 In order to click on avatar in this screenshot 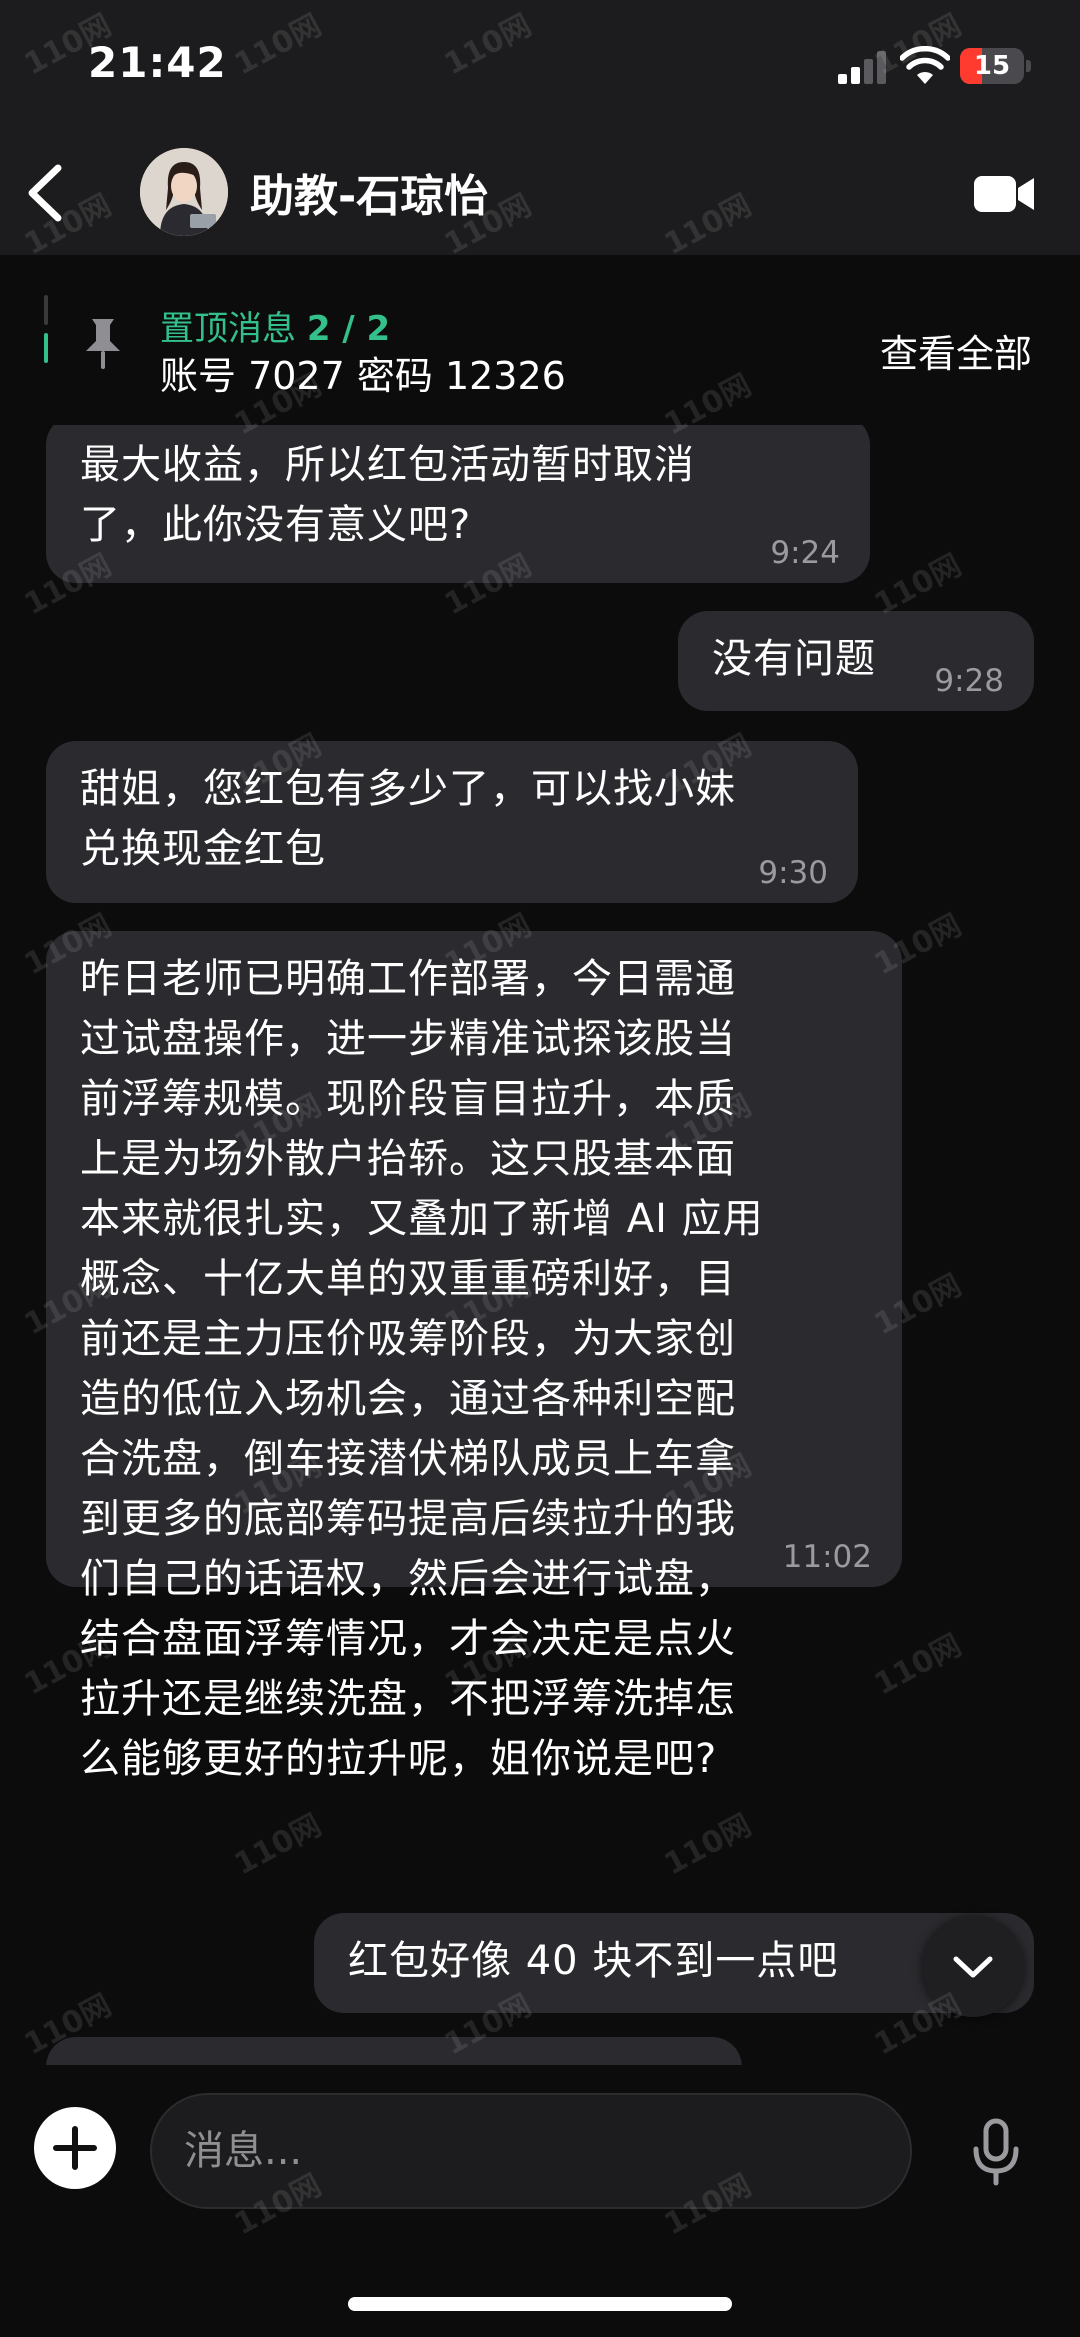, I will do `click(184, 192)`.